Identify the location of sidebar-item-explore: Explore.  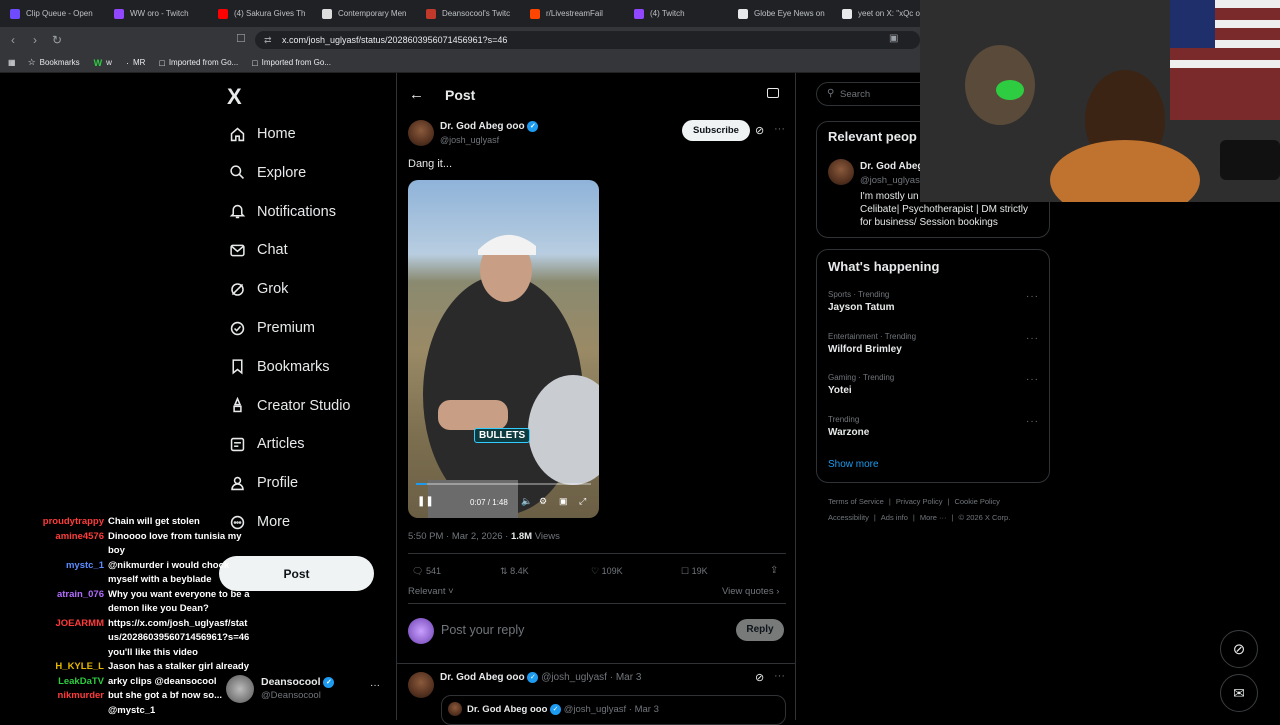
(266, 173).